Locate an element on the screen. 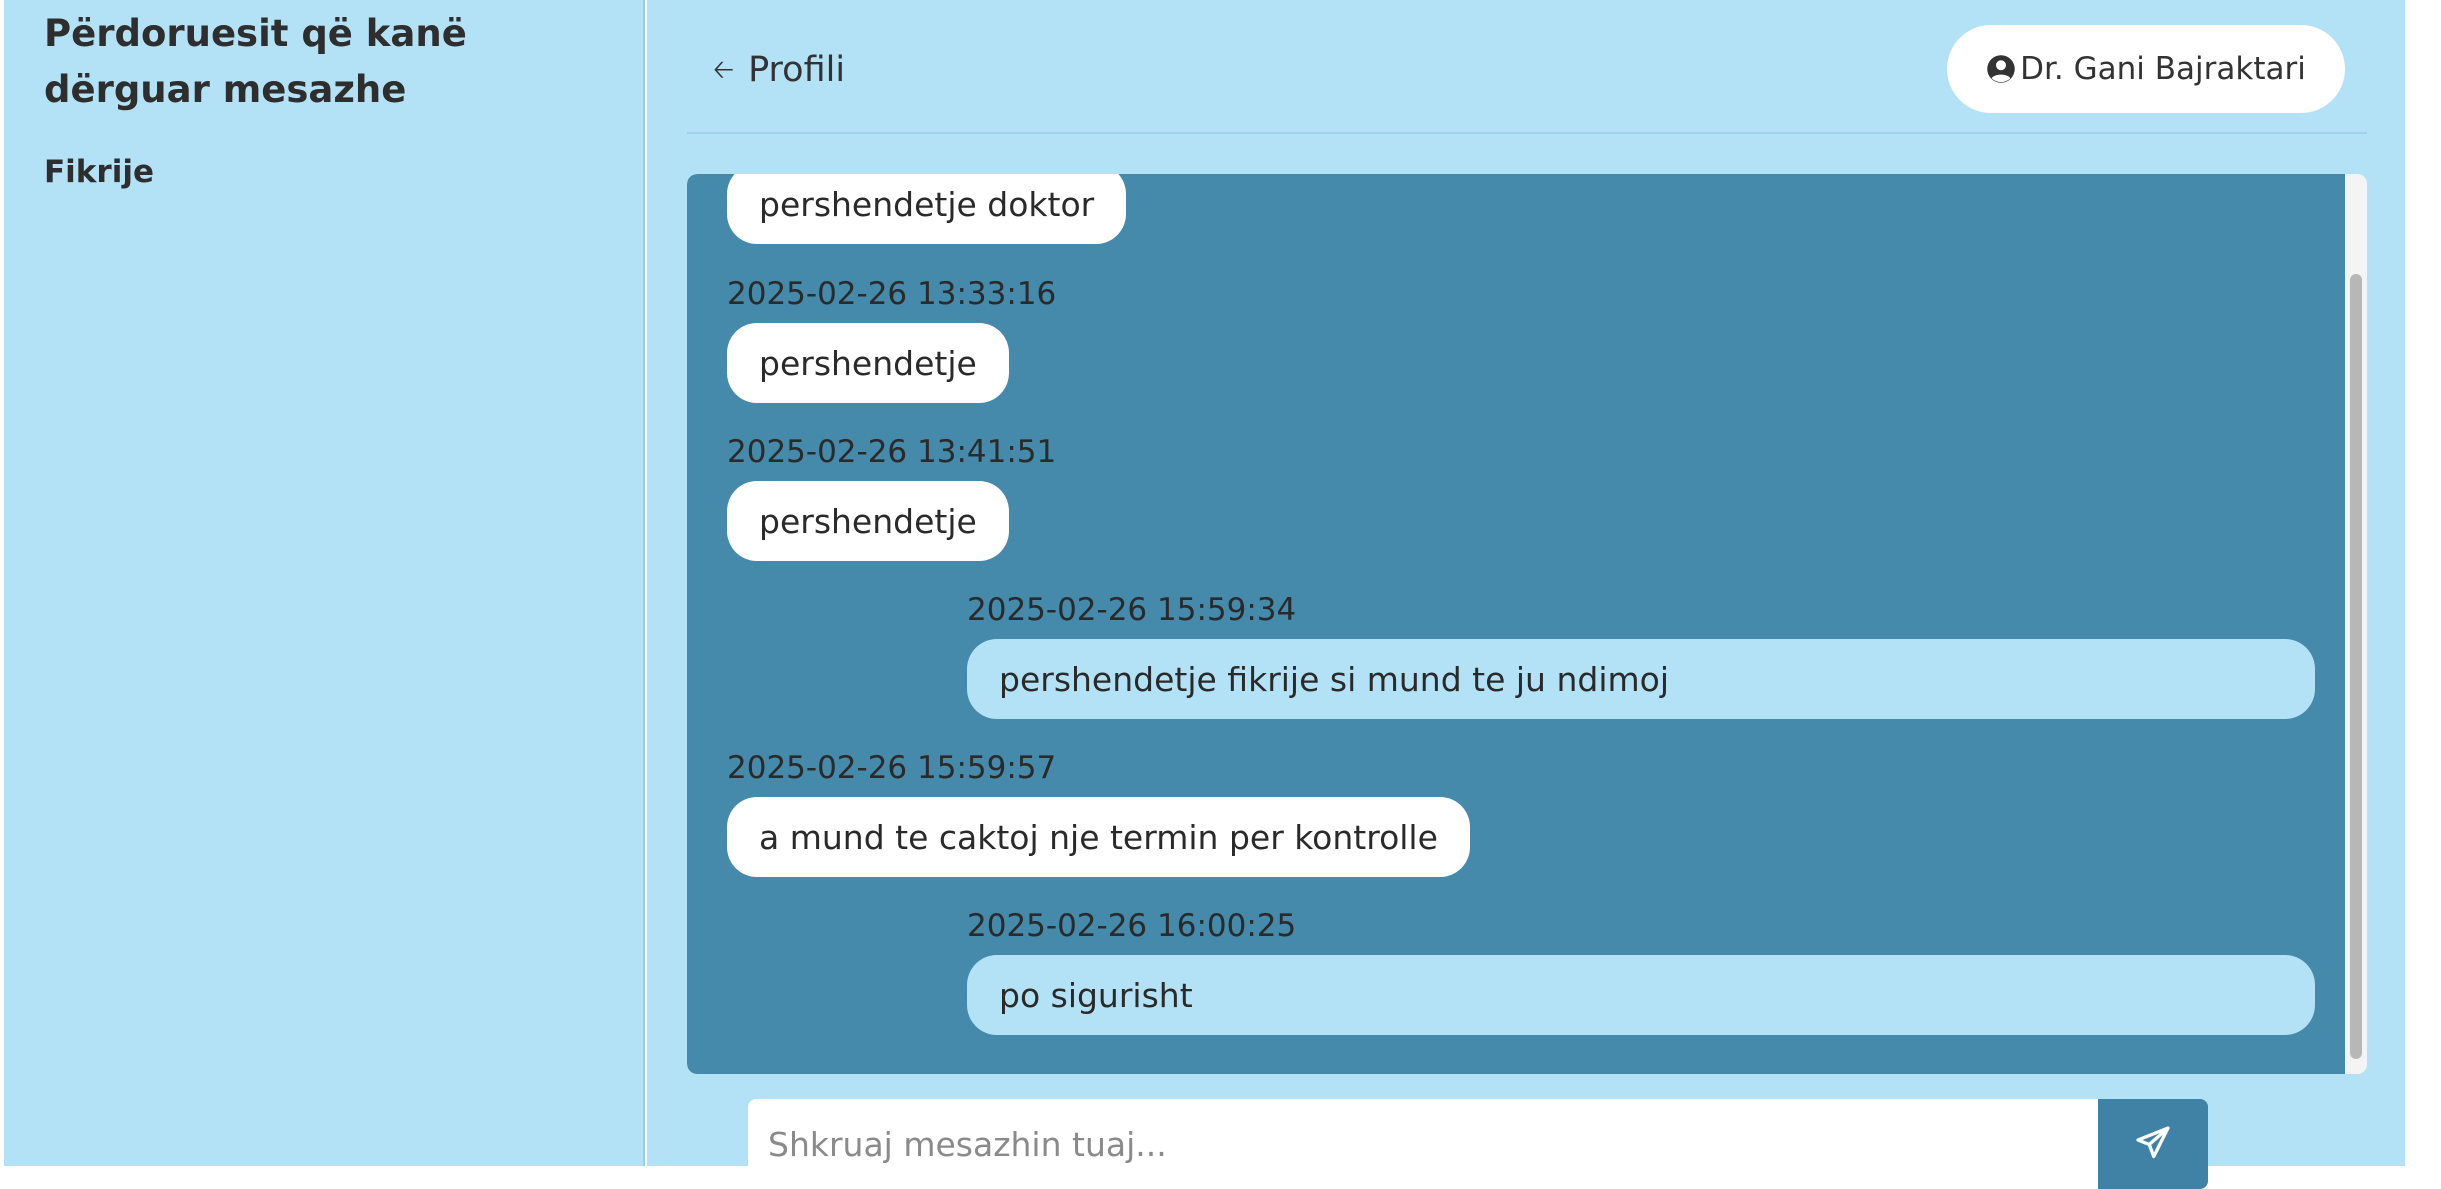  send-button is located at coordinates (2153, 1144).